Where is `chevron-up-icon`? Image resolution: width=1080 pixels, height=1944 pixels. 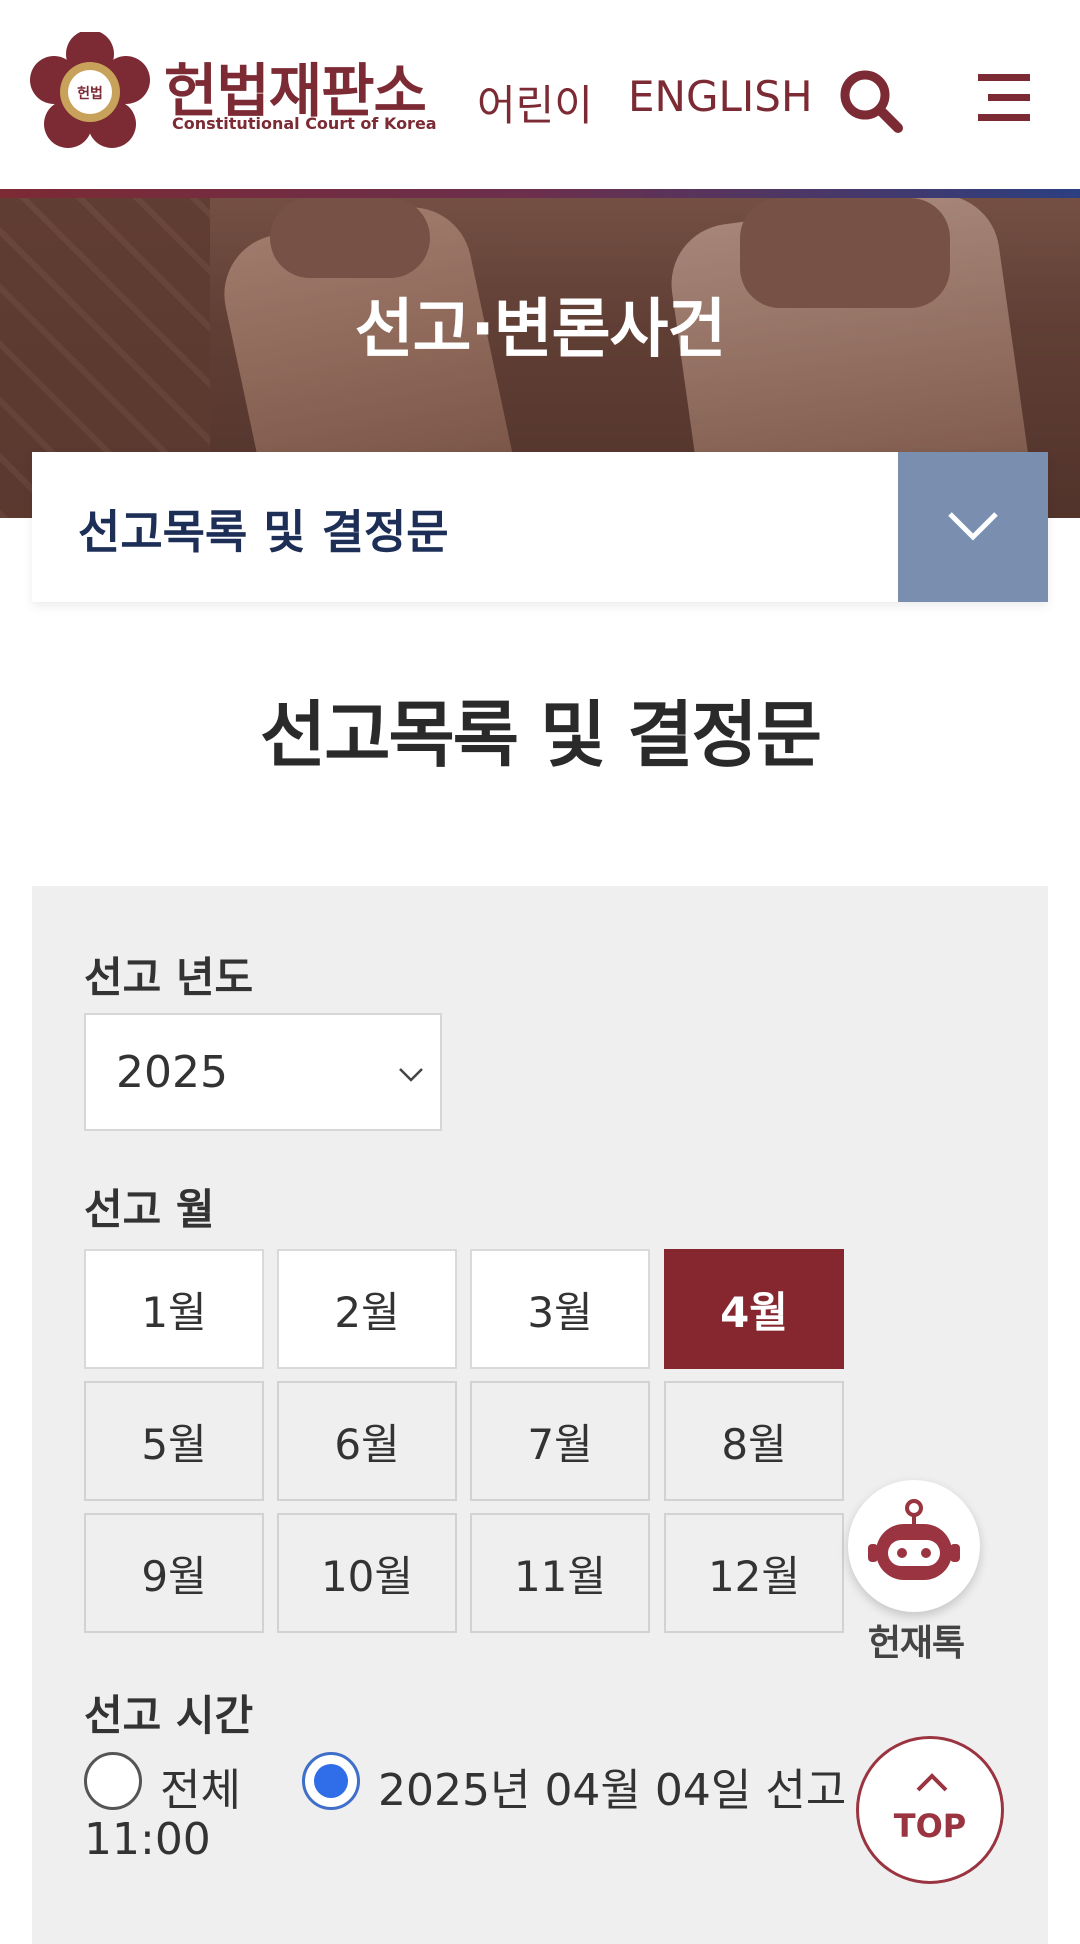
chevron-up-icon is located at coordinates (932, 1782).